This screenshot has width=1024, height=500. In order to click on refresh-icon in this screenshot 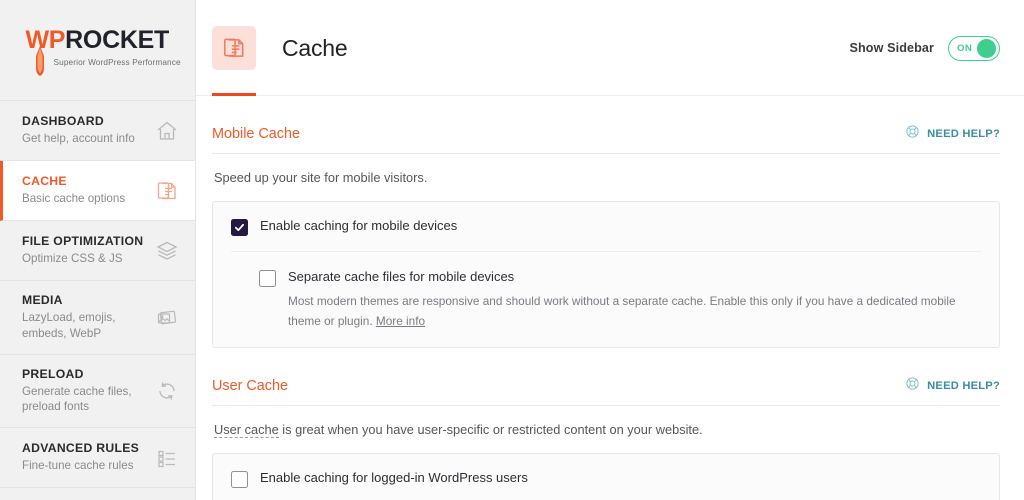, I will do `click(167, 391)`.